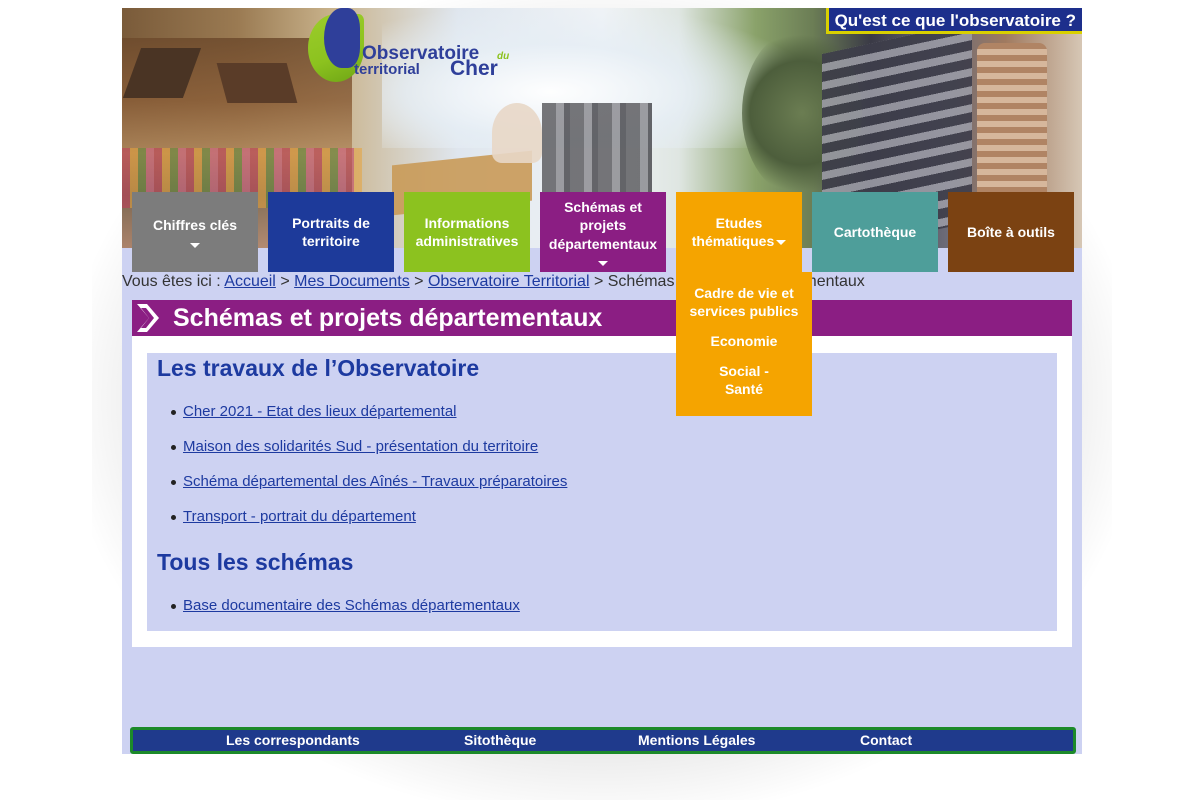 The image size is (1200, 800). Describe the element at coordinates (517, 133) in the screenshot. I see `banner-photo-person` at that location.